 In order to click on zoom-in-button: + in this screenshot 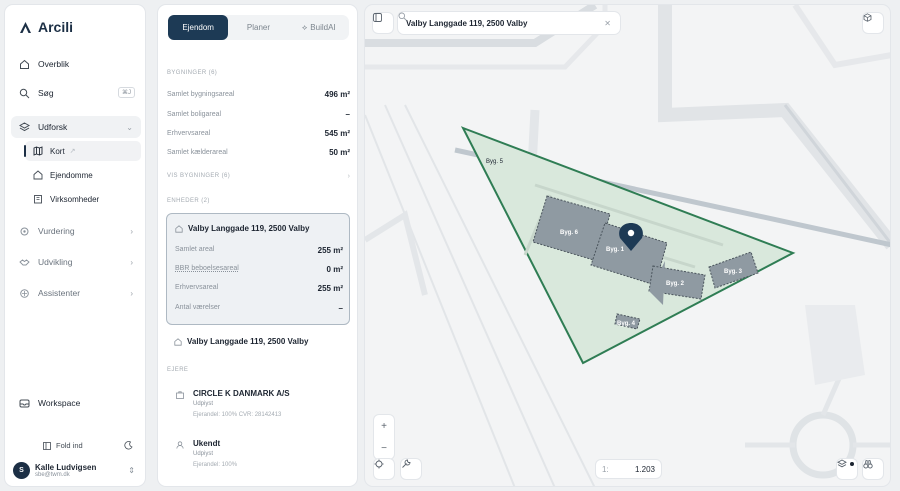, I will do `click(384, 426)`.